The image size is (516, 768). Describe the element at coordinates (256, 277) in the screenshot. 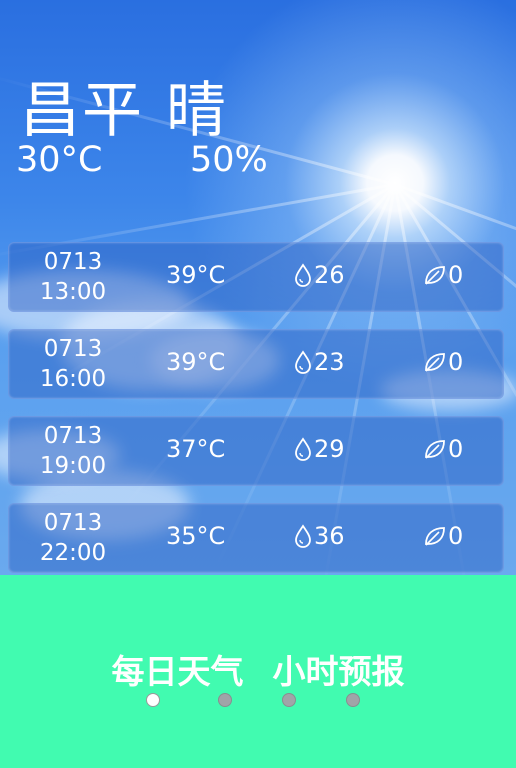

I see `forecast-row: 0713 13:00 39°C 26 0` at that location.